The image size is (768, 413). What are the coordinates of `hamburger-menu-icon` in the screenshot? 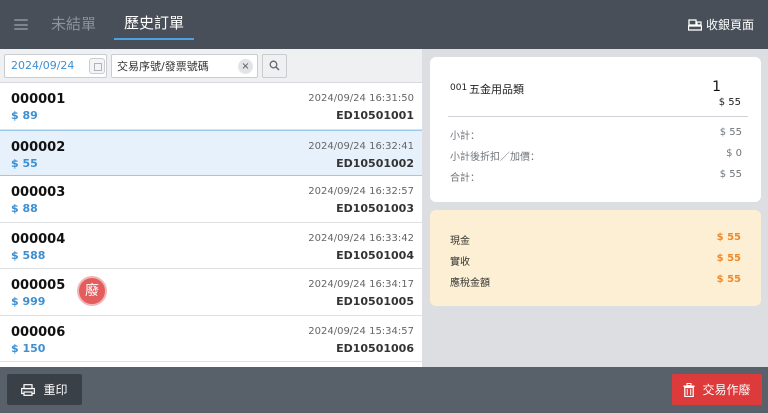 It's located at (21, 24).